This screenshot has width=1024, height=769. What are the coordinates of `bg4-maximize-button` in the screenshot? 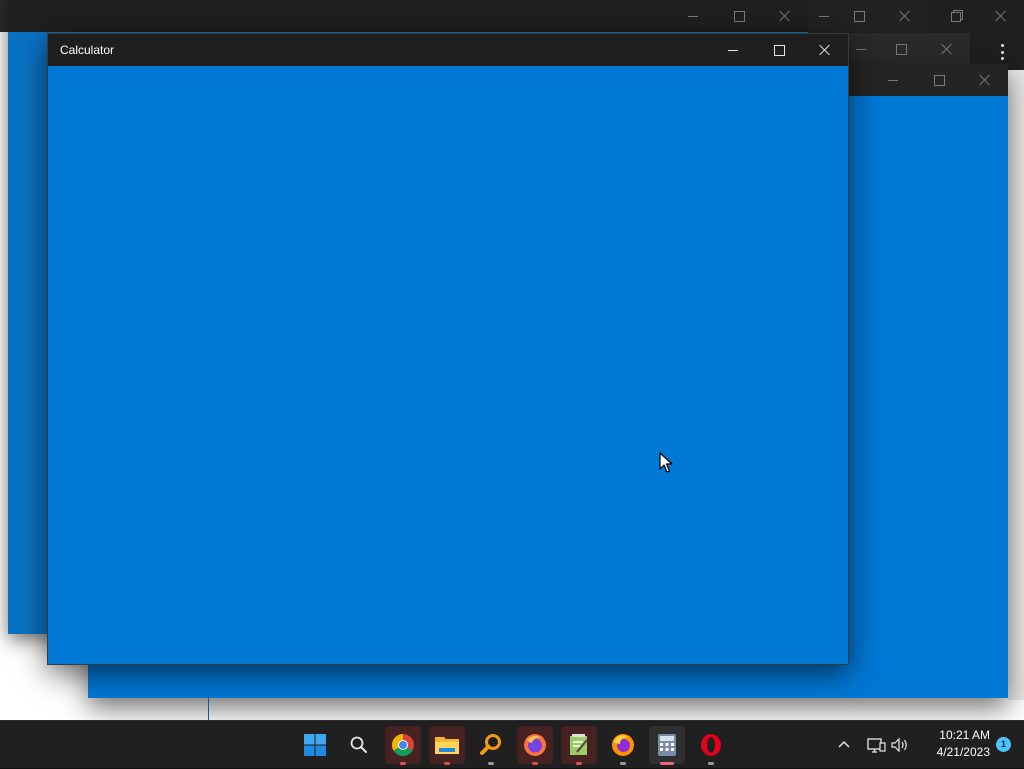 It's located at (939, 80).